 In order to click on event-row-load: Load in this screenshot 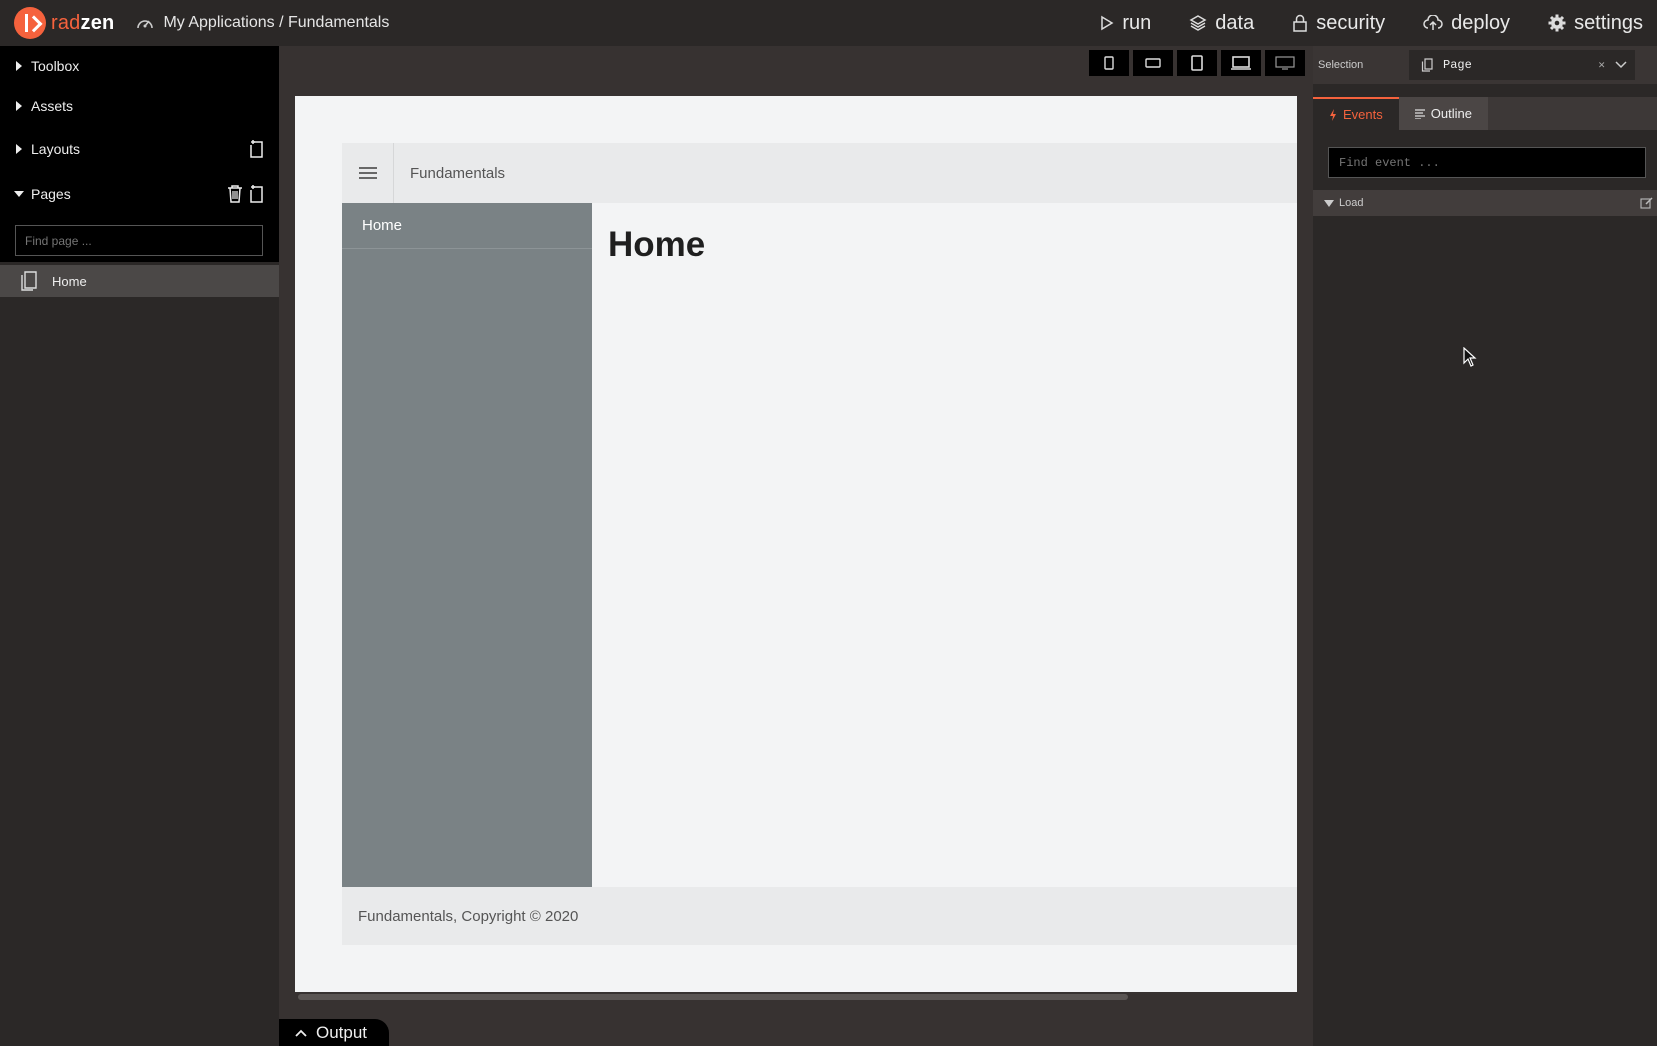, I will do `click(1485, 203)`.